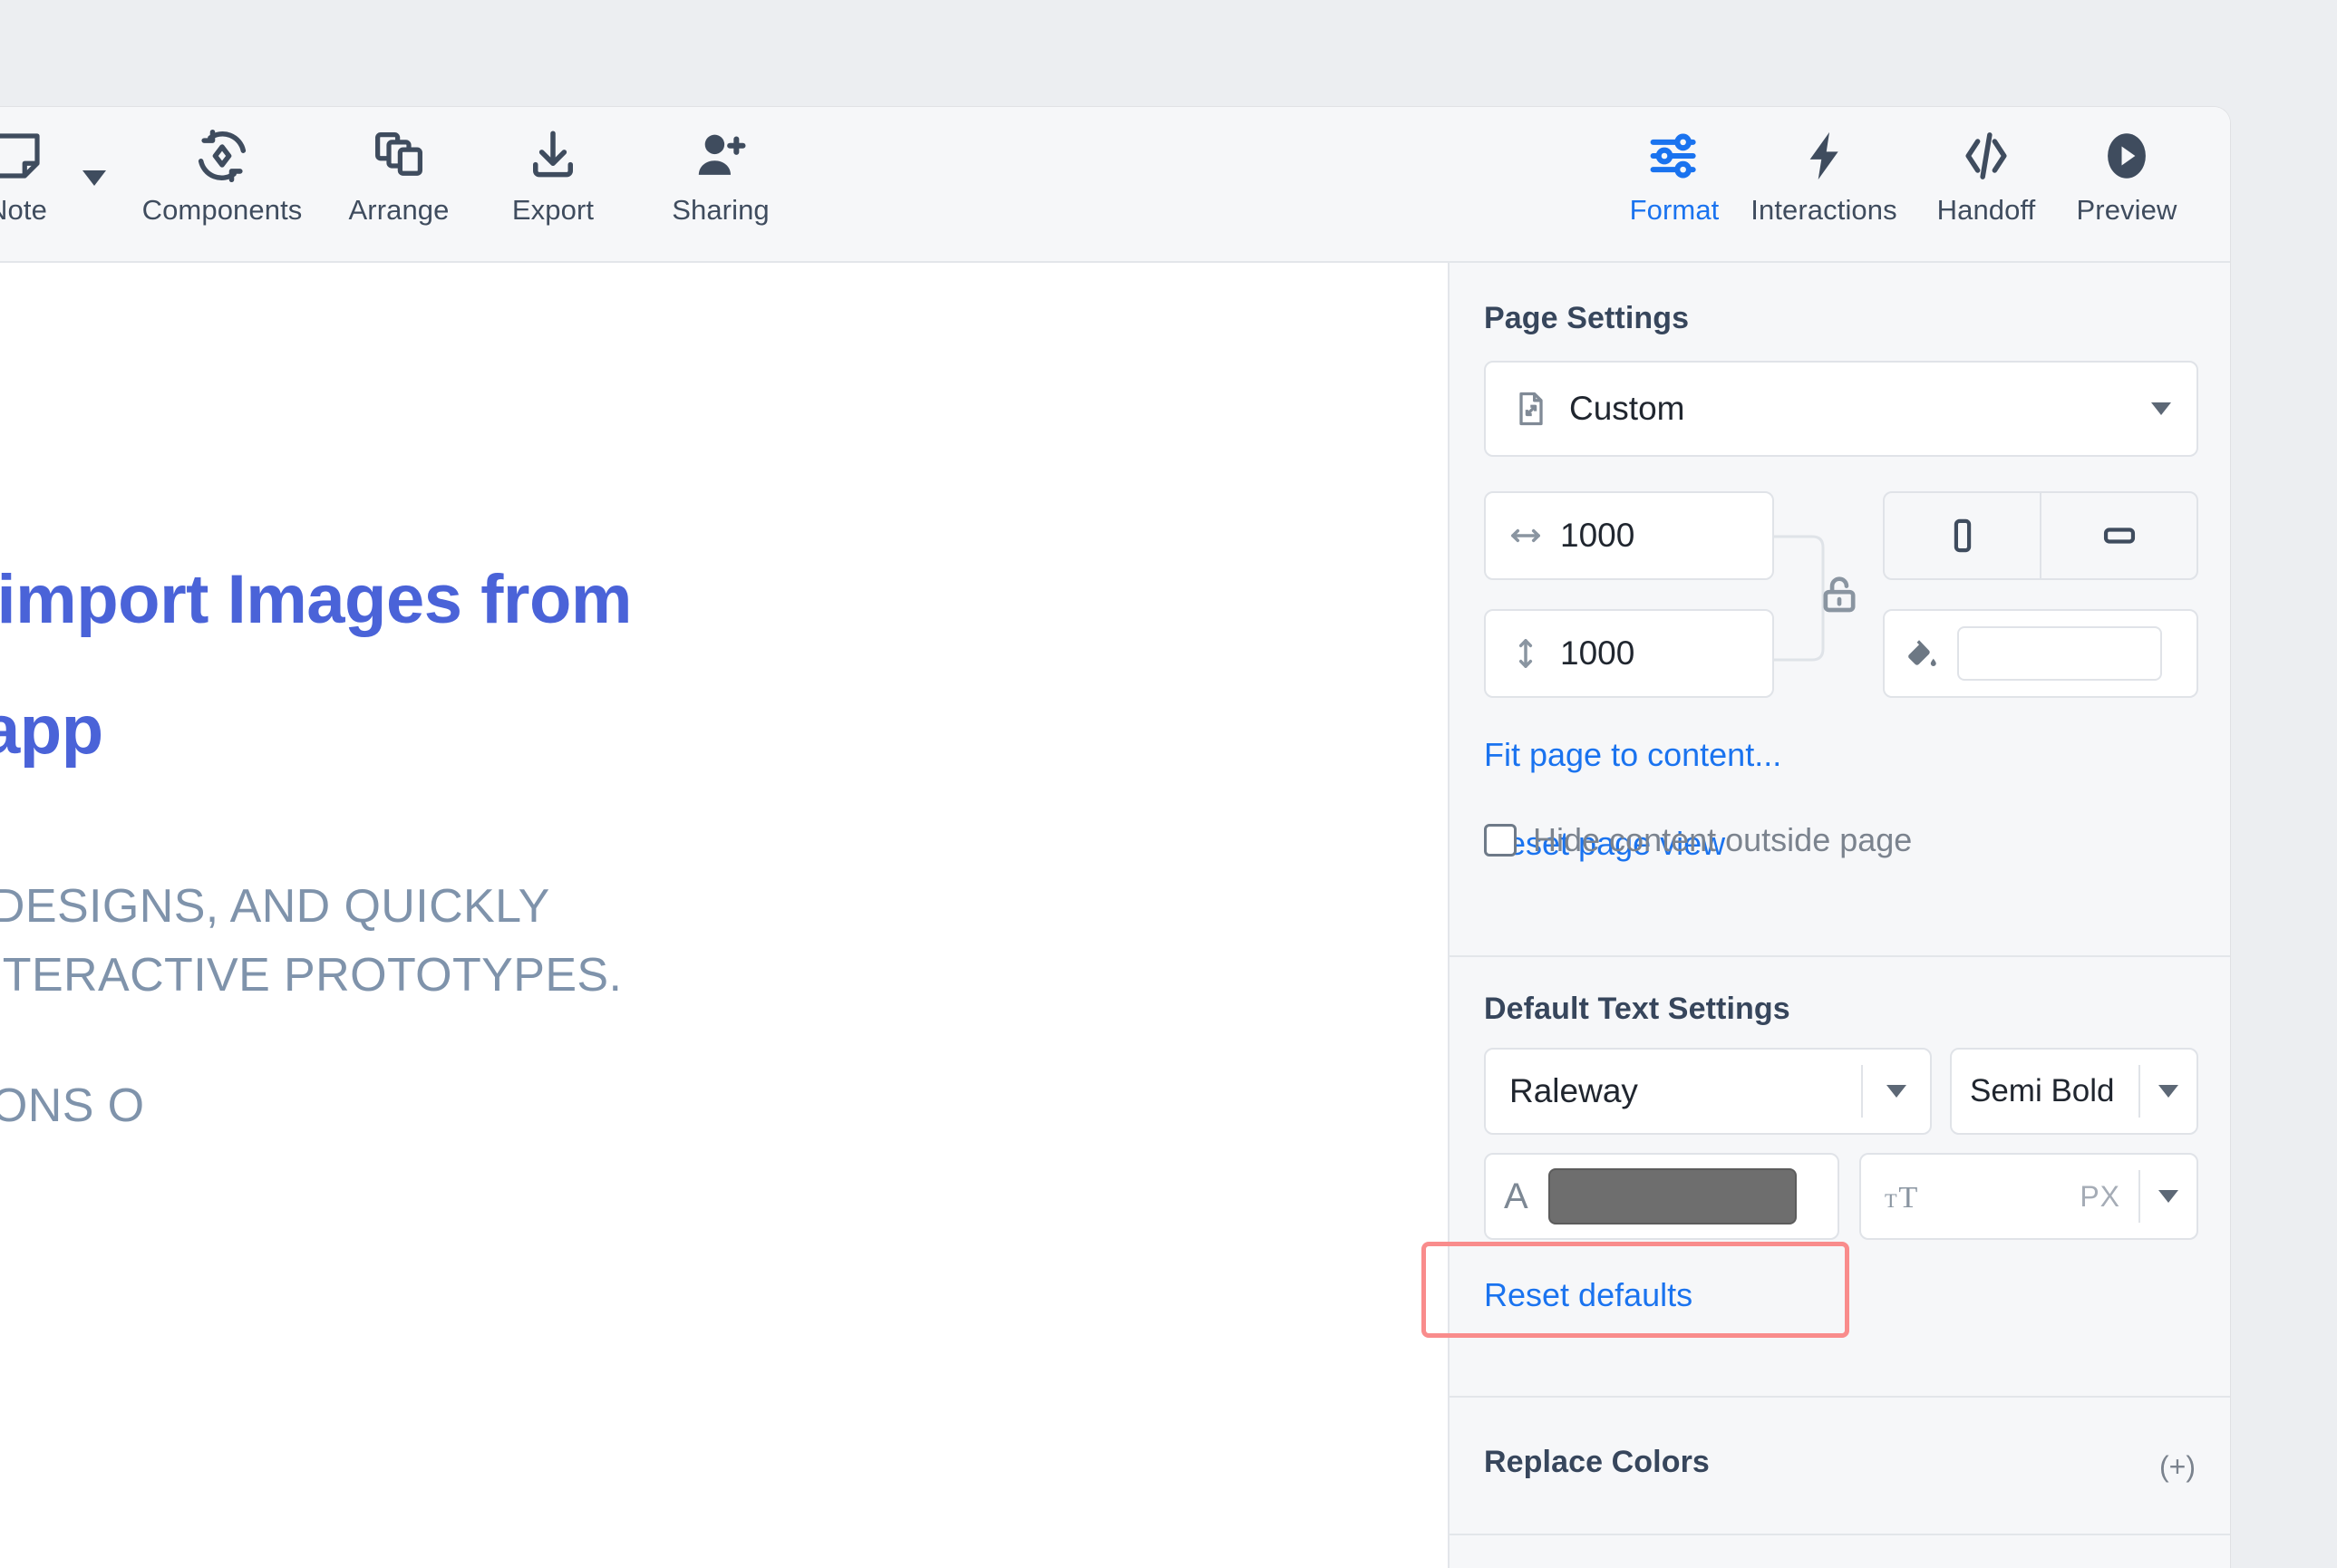 Image resolution: width=2337 pixels, height=1568 pixels. Describe the element at coordinates (95, 146) in the screenshot. I see `note-dropdown-button` at that location.